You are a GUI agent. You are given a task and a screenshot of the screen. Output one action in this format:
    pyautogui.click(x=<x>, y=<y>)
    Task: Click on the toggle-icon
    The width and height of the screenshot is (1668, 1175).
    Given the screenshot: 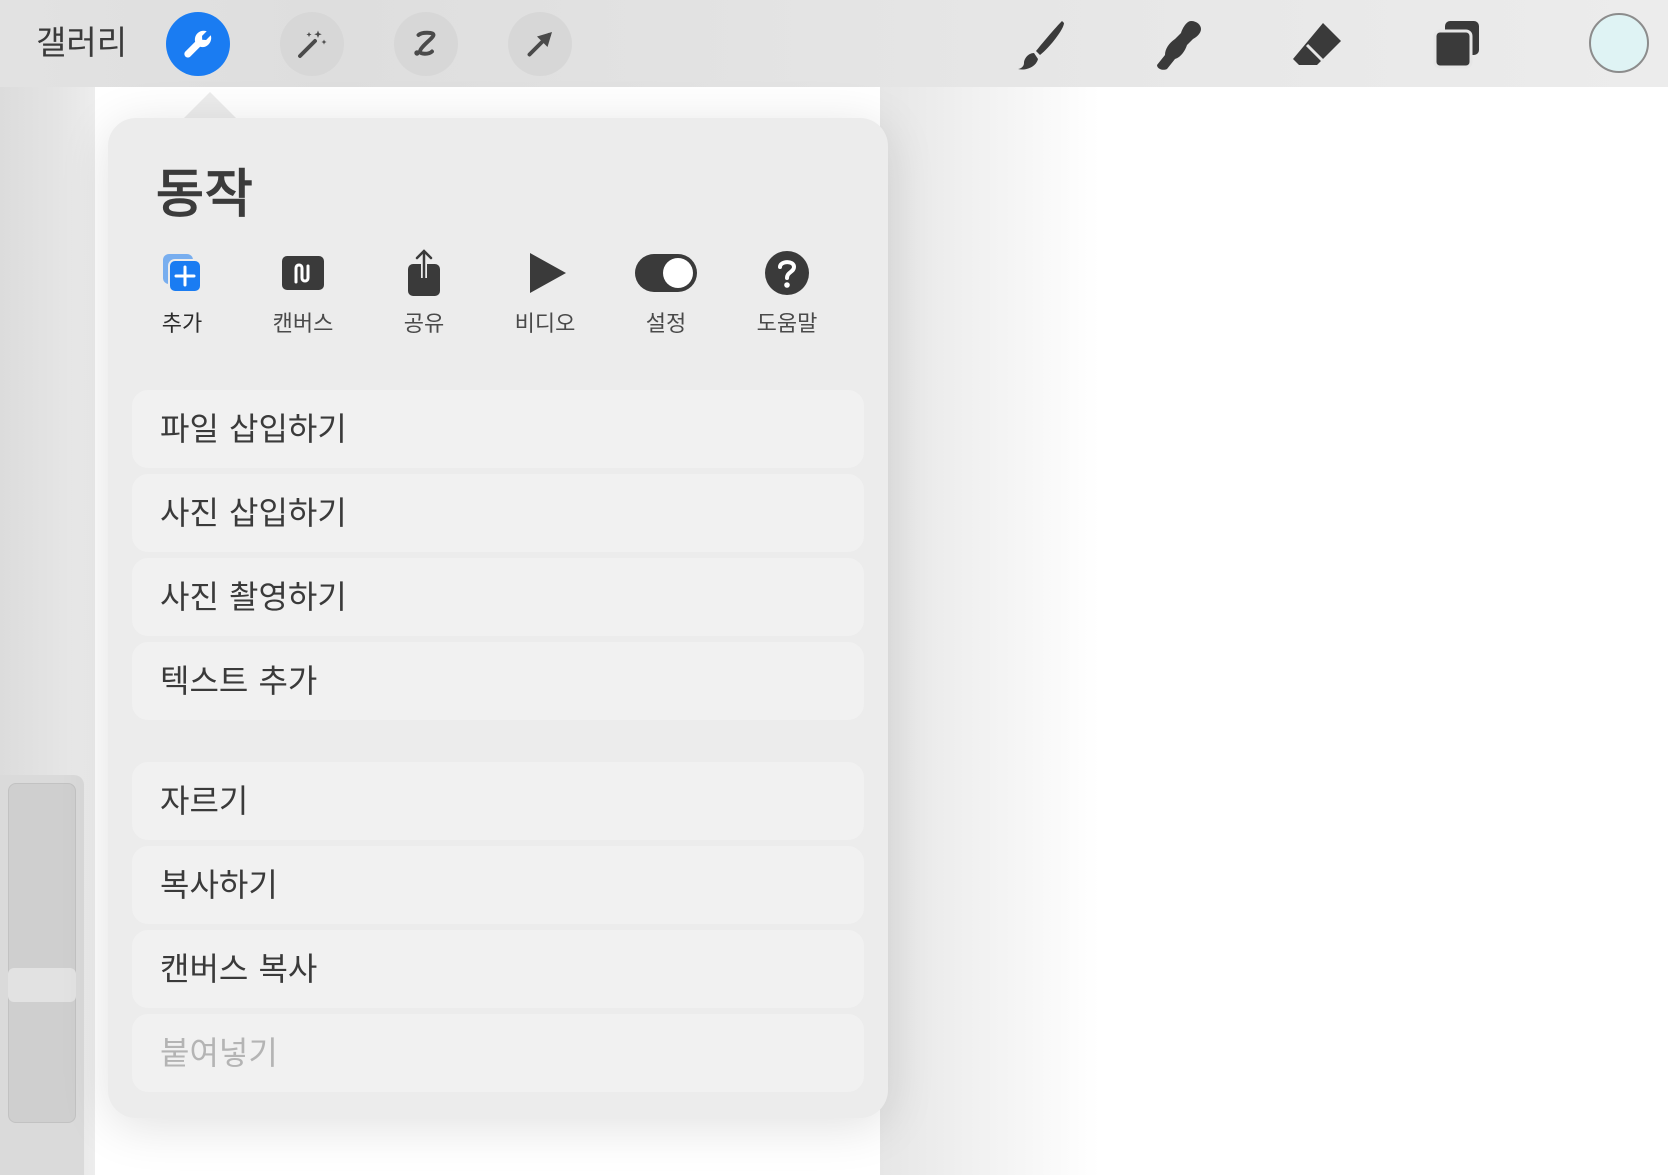 What is the action you would take?
    pyautogui.click(x=666, y=273)
    